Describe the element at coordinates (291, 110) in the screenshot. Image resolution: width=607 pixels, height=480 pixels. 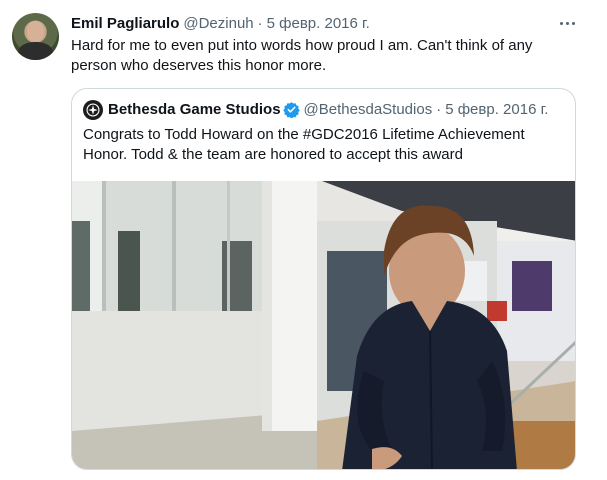
I see `verified-badge-icon` at that location.